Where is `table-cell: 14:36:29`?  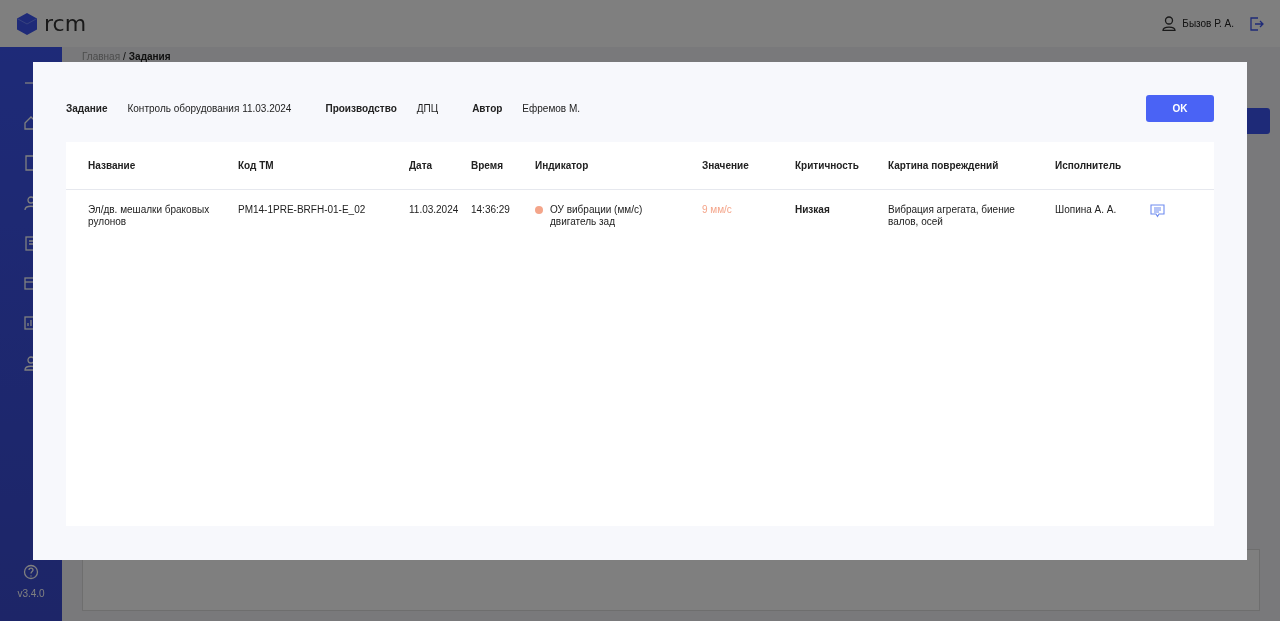 table-cell: 14:36:29 is located at coordinates (490, 209).